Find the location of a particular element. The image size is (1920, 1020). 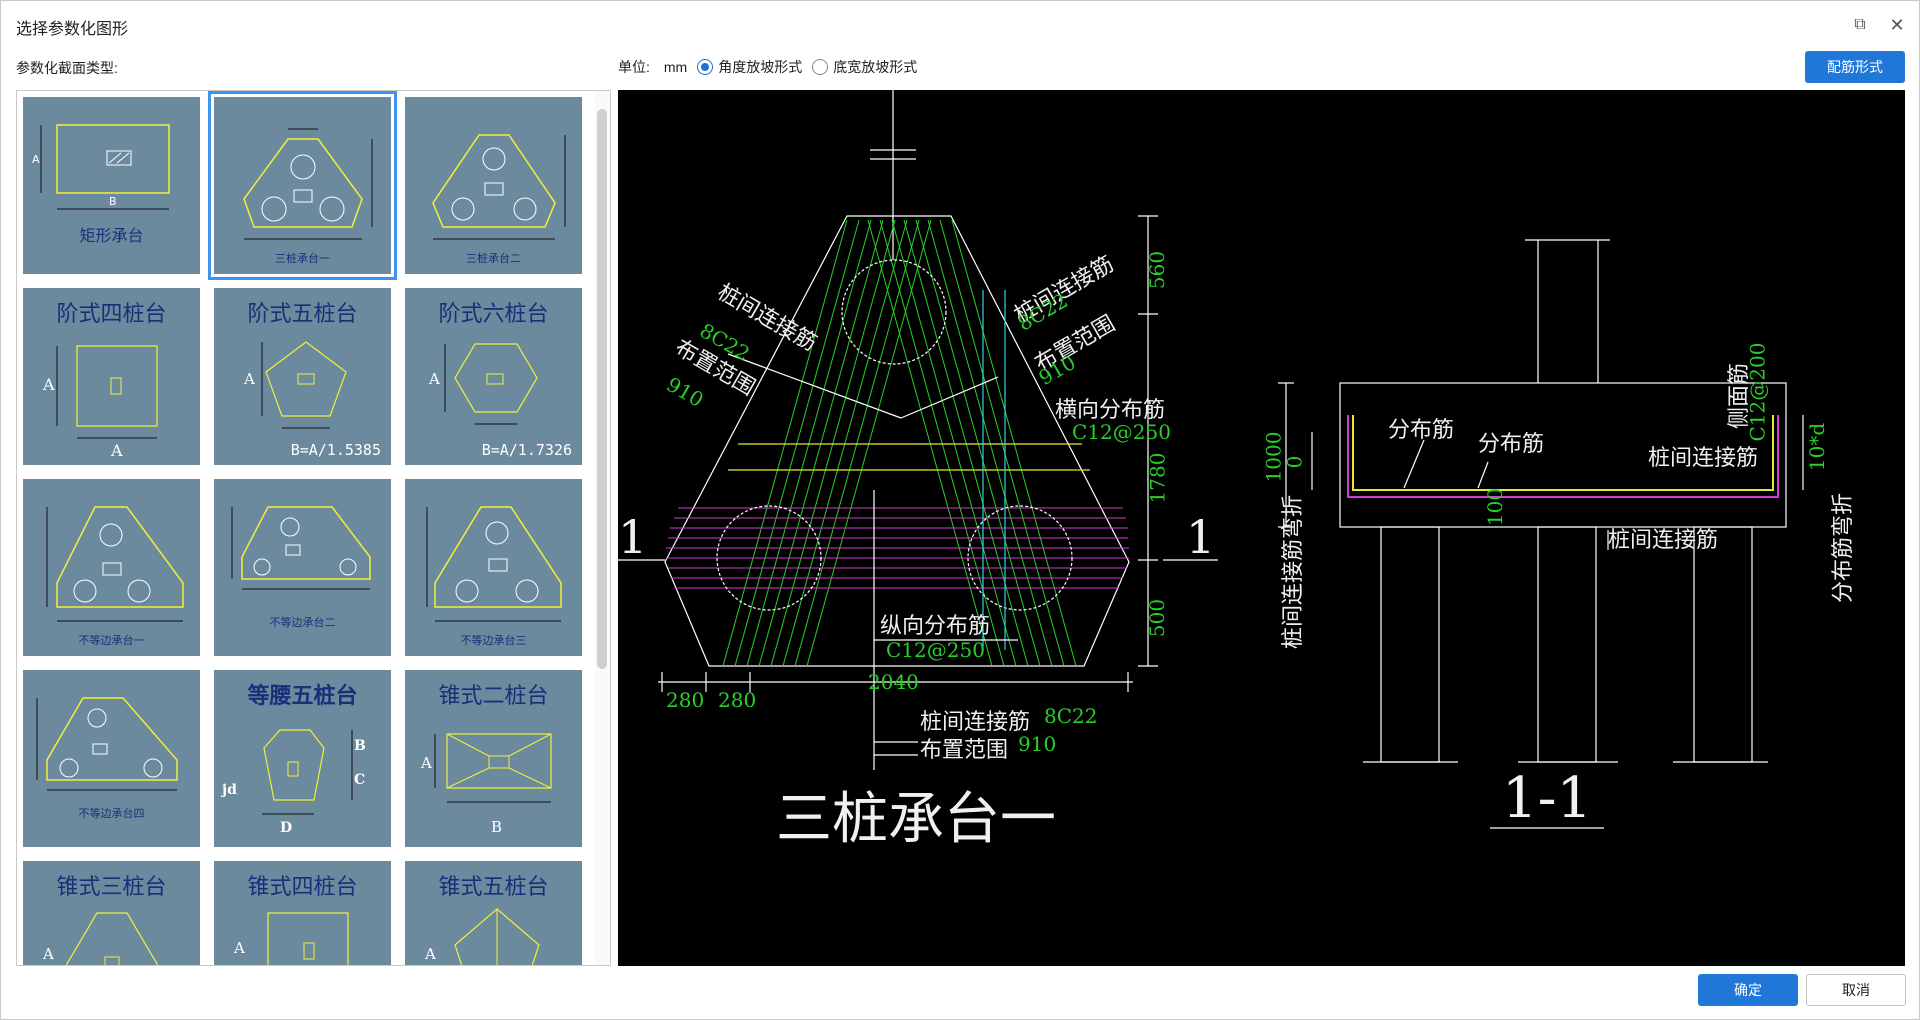

ok-button: 确定 is located at coordinates (1748, 990).